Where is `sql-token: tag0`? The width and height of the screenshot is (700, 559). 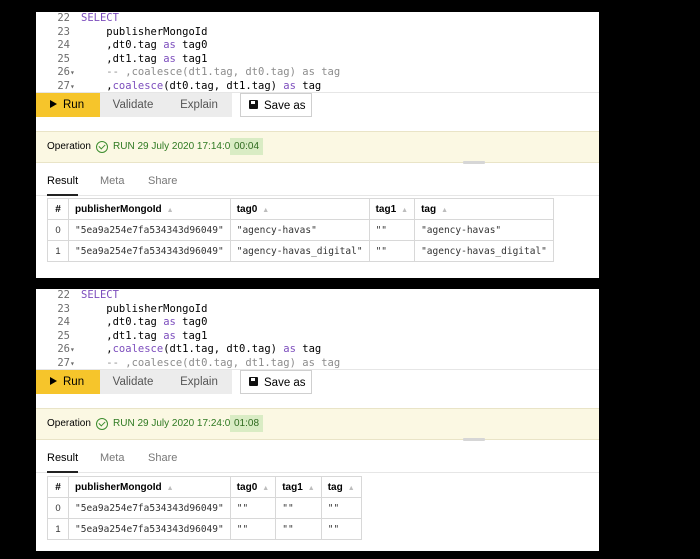 sql-token: tag0 is located at coordinates (191, 45).